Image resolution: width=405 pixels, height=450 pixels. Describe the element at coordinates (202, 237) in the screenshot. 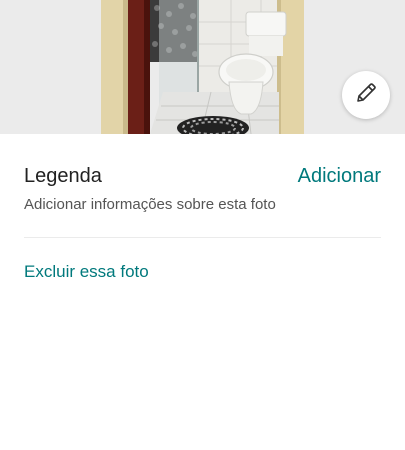

I see `divider` at that location.